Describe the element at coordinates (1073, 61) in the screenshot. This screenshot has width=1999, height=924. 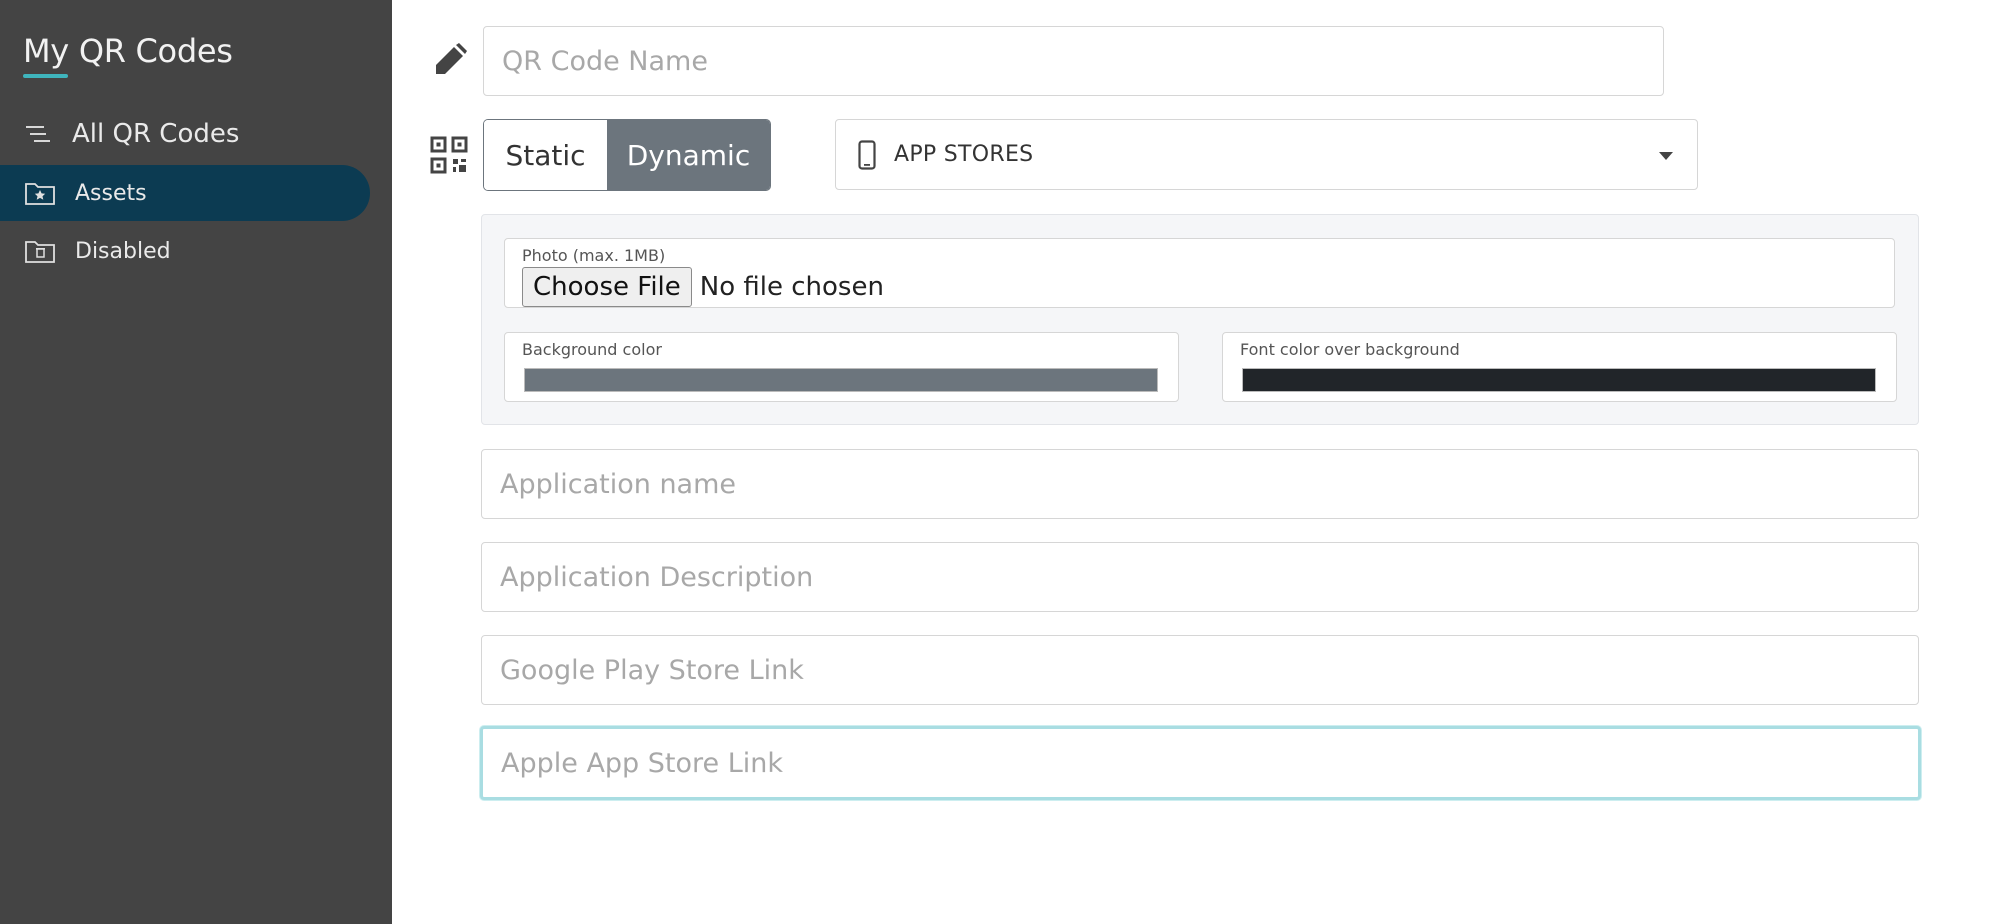
I see `qr-code-name-input` at that location.